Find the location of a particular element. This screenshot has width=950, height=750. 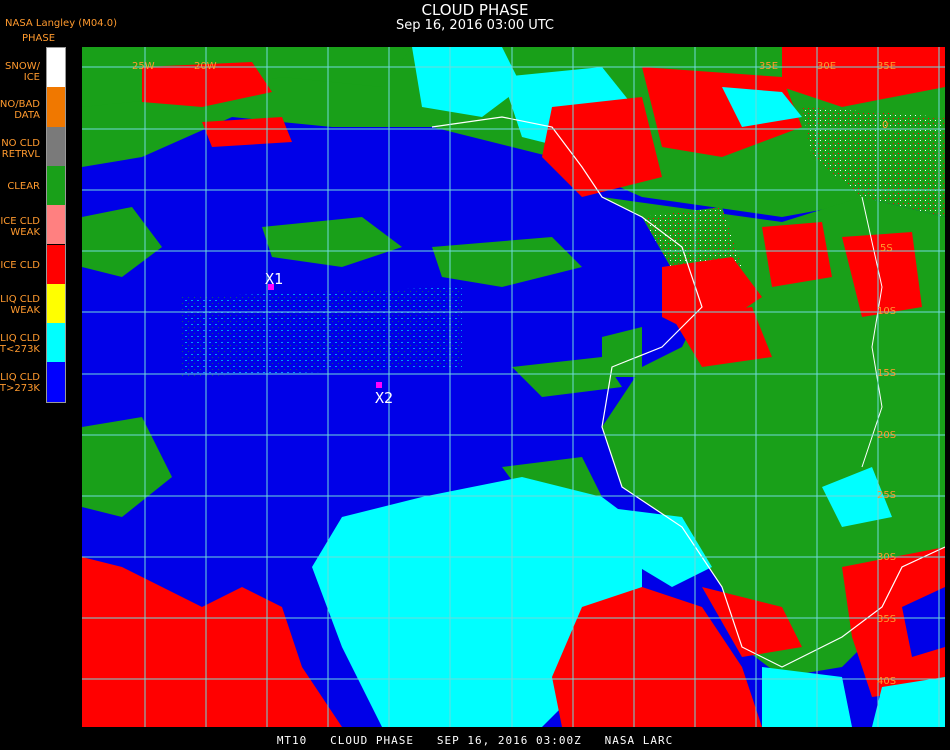

lat-label-25s: 25S is located at coordinates (886, 495).